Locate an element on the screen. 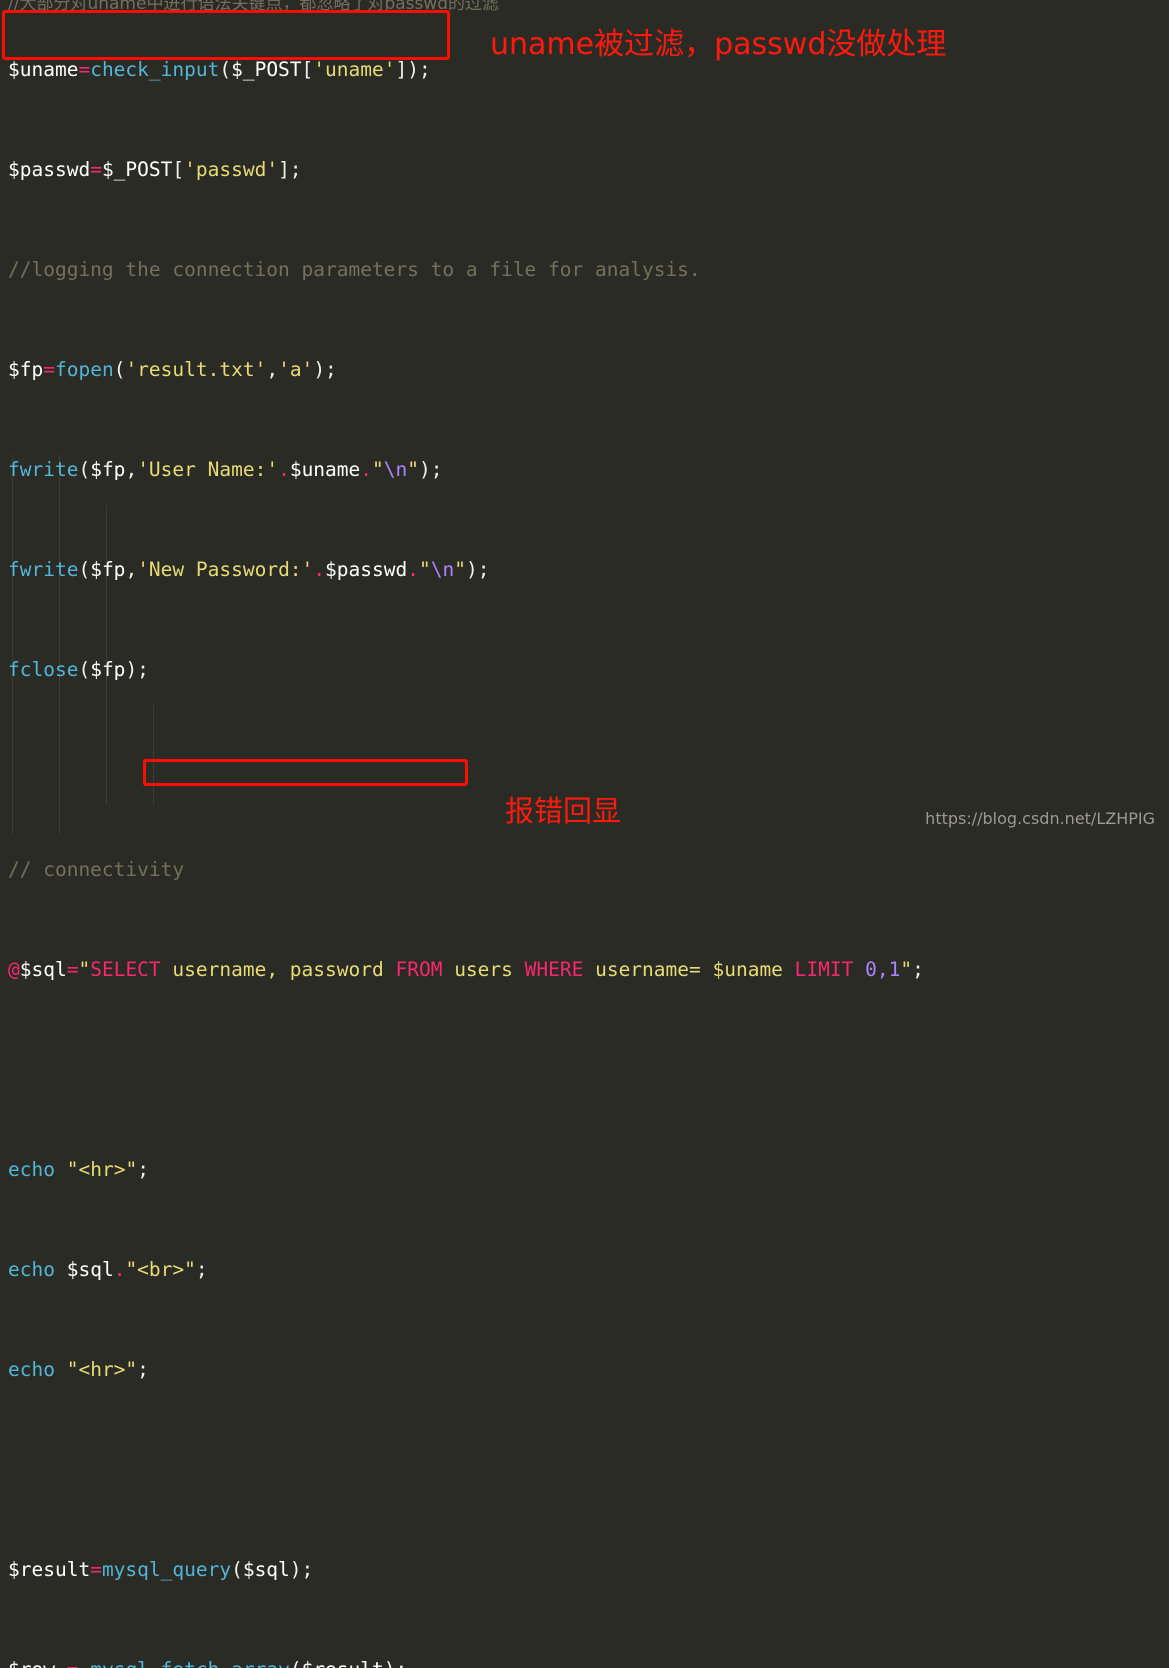  annotation-label-error-echo: 报错回显 is located at coordinates (563, 811).